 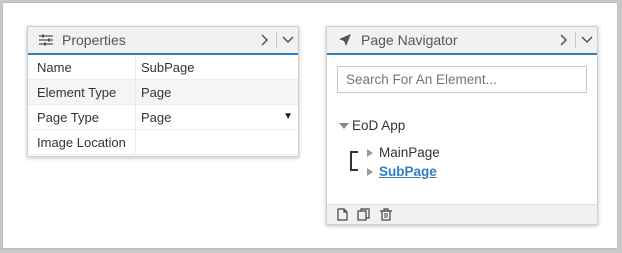 What do you see at coordinates (82, 117) in the screenshot?
I see `property-key: Page Type` at bounding box center [82, 117].